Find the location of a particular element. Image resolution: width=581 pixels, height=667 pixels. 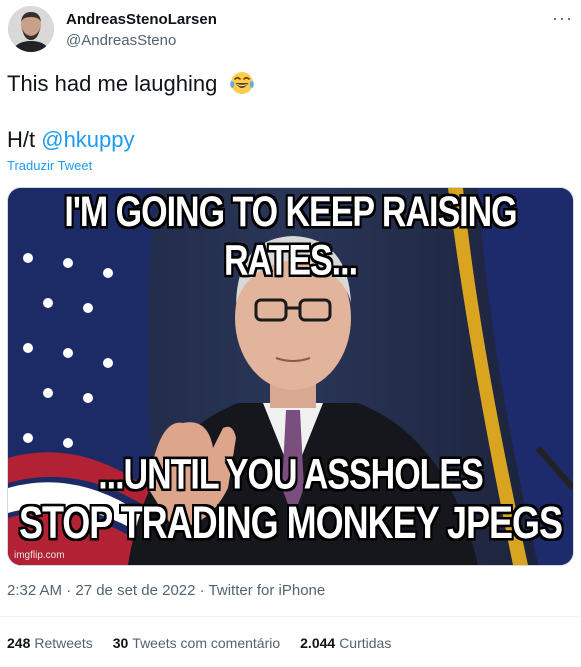

quote-tweets-stat: 30 Tweets com comentário is located at coordinates (196, 643).